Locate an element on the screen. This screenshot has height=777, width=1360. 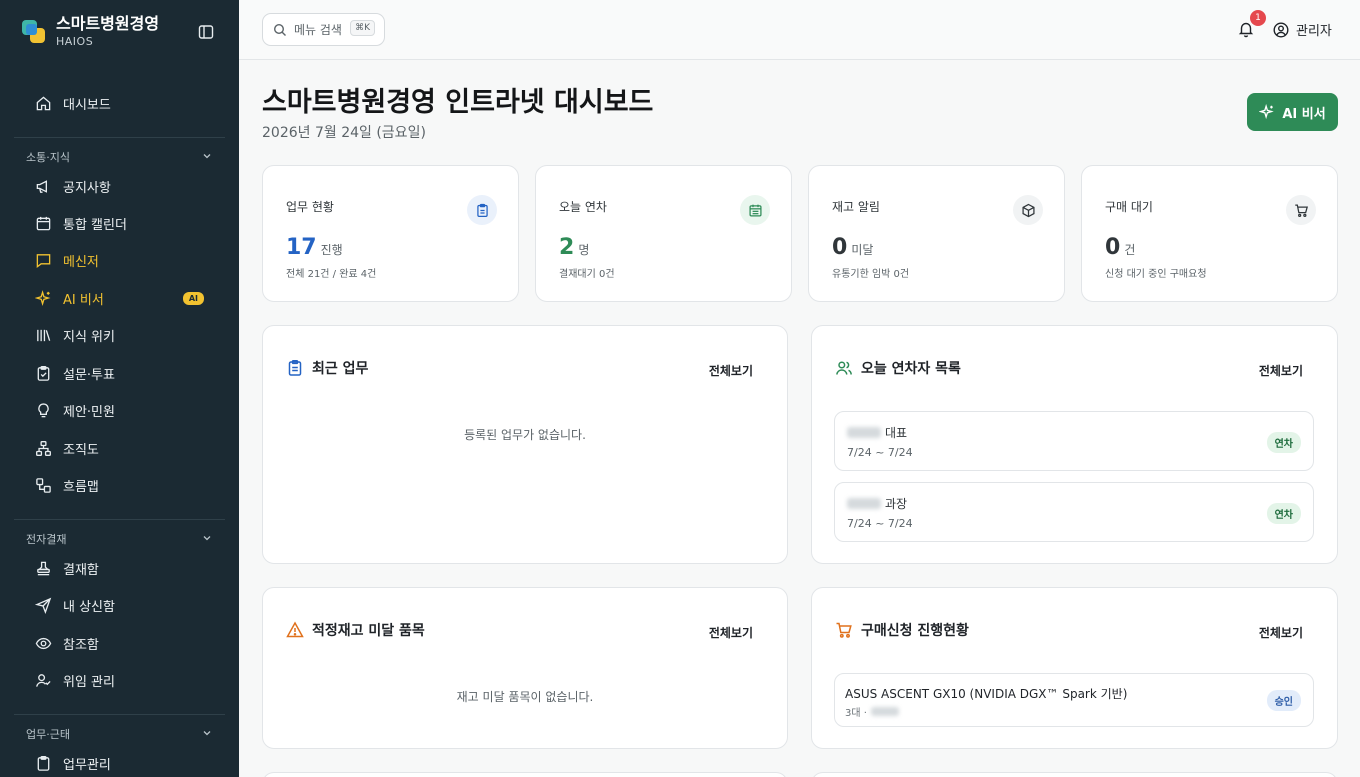
sidebar-item-orgchart: 조직도 is located at coordinates (124, 448).